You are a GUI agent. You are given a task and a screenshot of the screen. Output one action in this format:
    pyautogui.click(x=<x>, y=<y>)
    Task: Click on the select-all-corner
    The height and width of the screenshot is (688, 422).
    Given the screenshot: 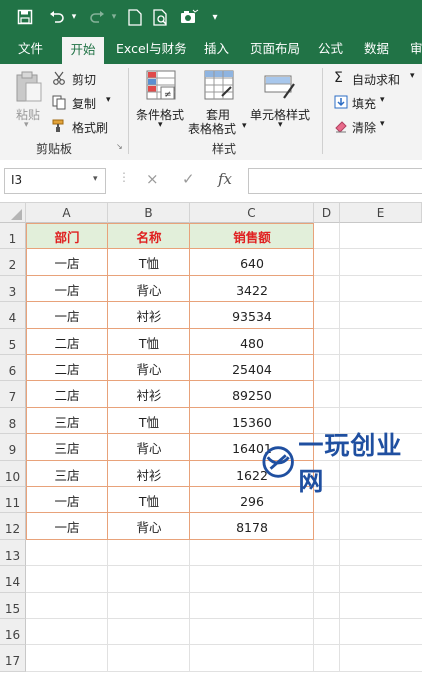 What is the action you would take?
    pyautogui.click(x=13, y=213)
    